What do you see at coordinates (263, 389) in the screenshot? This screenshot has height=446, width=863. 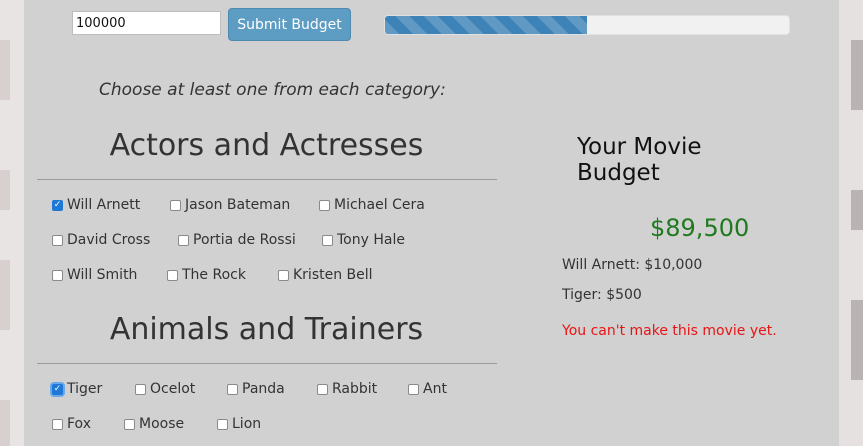 I see `checkbox-label: Panda` at bounding box center [263, 389].